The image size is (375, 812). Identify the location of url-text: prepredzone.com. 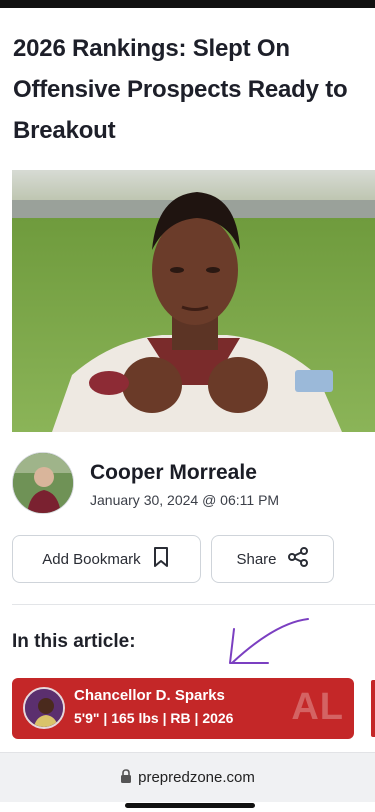
(196, 777).